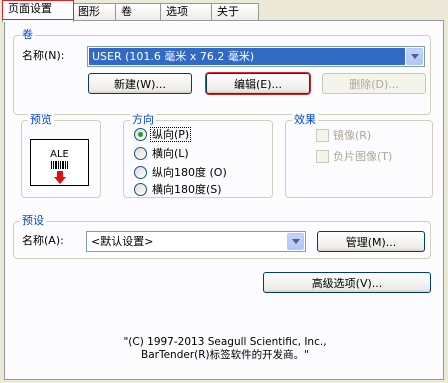 Image resolution: width=448 pixels, height=383 pixels. What do you see at coordinates (122, 241) in the screenshot?
I see `presets-value: <默认设置>` at bounding box center [122, 241].